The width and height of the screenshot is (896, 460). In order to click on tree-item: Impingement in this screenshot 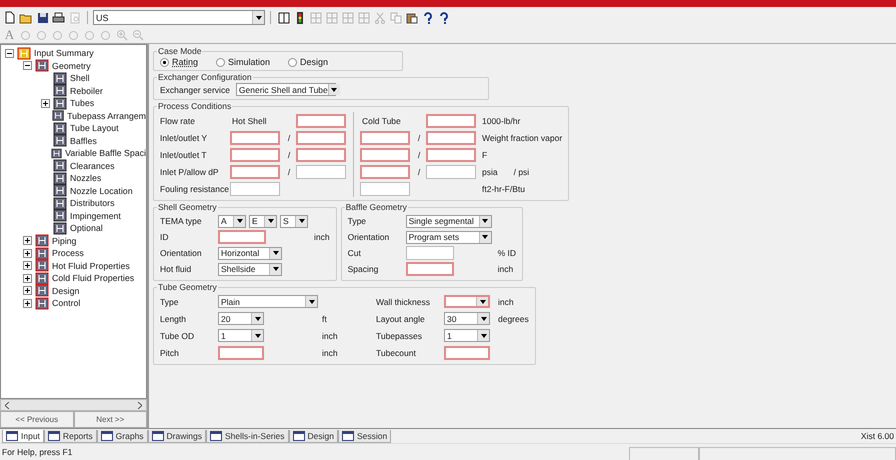, I will do `click(95, 215)`.